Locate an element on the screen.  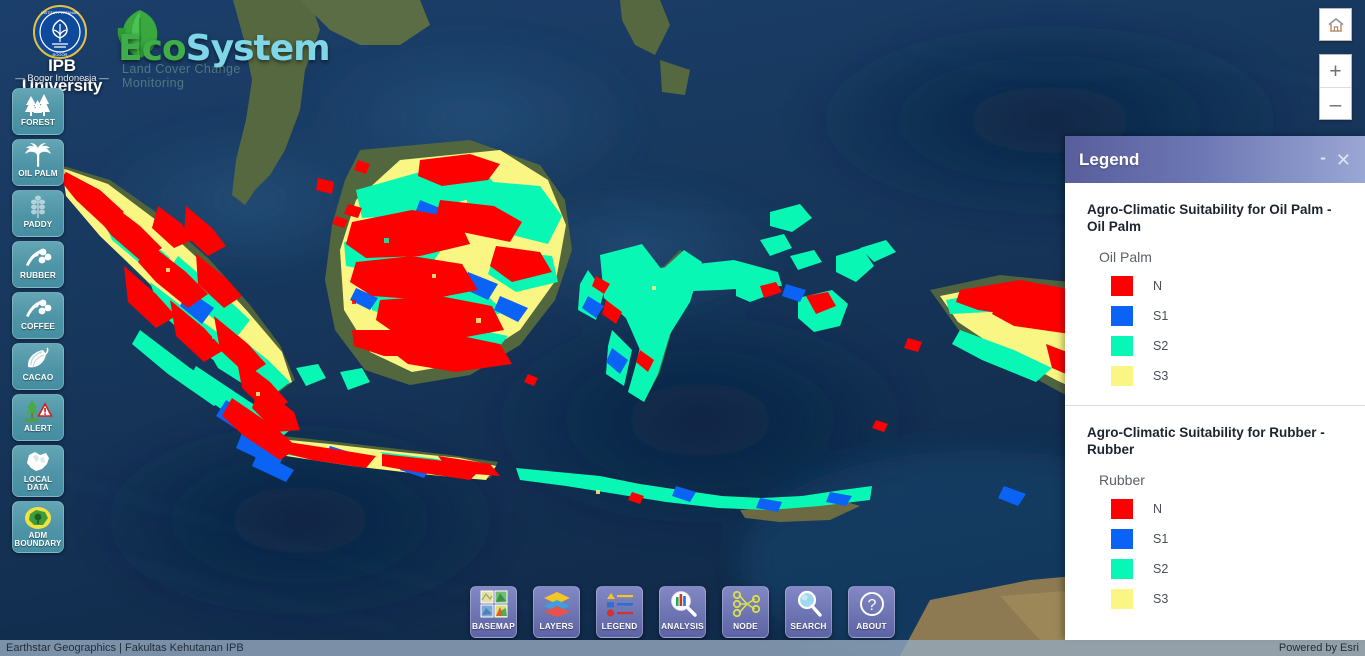
rail-label-forest: FOREST is located at coordinates (38, 122).